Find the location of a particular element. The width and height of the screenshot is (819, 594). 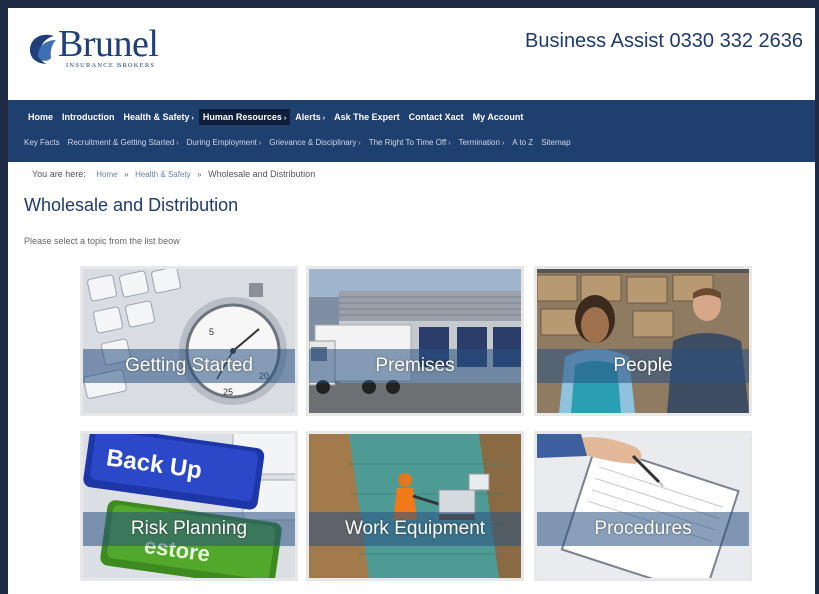

subnav-sitemap: Sitemap is located at coordinates (555, 142).